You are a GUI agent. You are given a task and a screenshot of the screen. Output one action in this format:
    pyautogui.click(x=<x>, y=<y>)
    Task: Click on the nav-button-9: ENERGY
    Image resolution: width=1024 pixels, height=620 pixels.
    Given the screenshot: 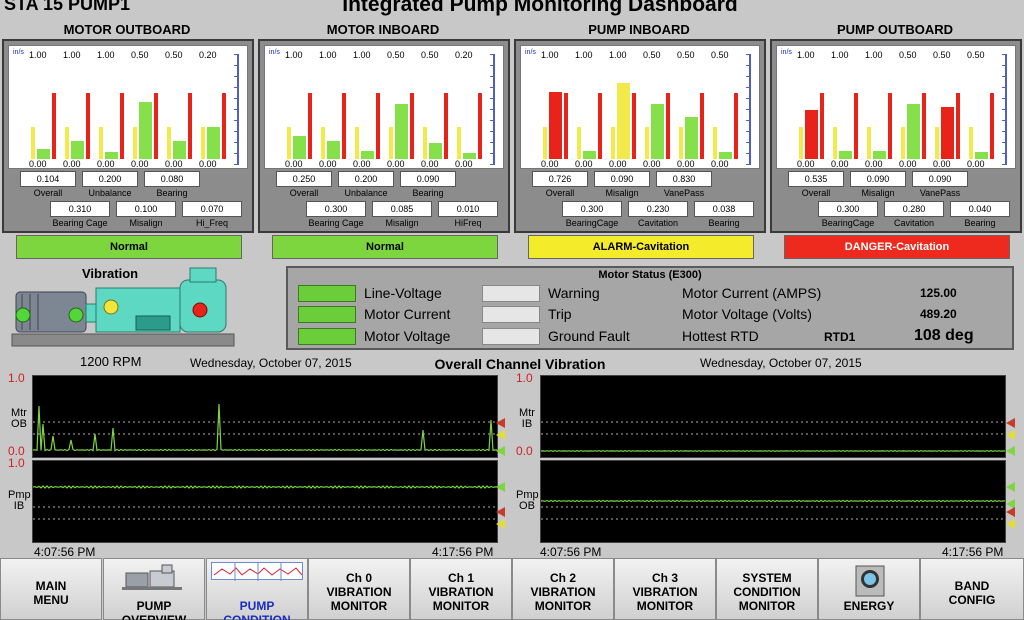 What is the action you would take?
    pyautogui.click(x=869, y=589)
    